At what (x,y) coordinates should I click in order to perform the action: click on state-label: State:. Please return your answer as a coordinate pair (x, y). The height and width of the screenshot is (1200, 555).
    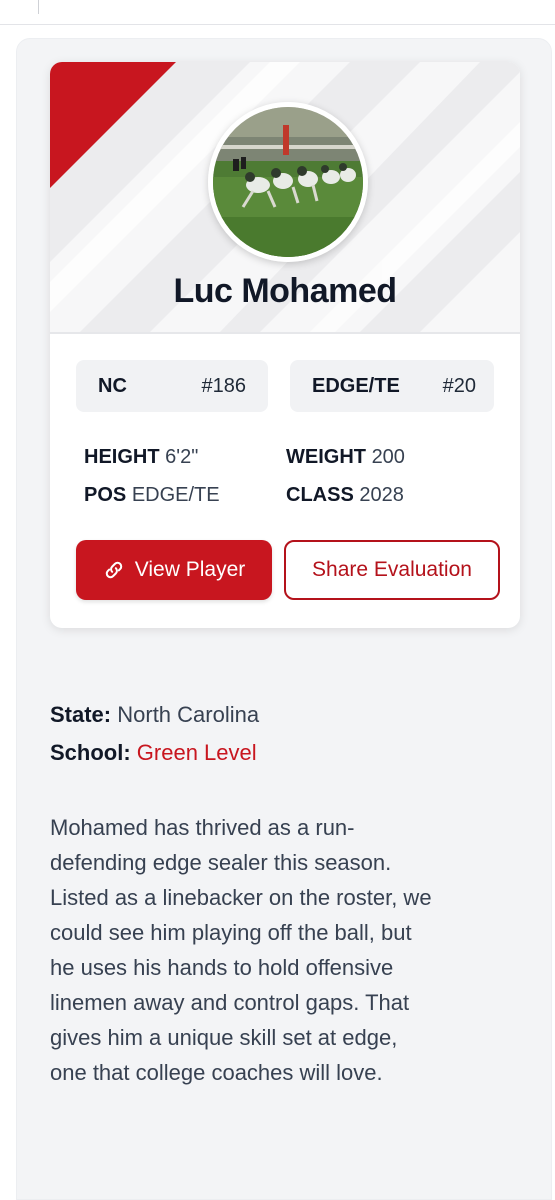
    Looking at the image, I should click on (81, 714).